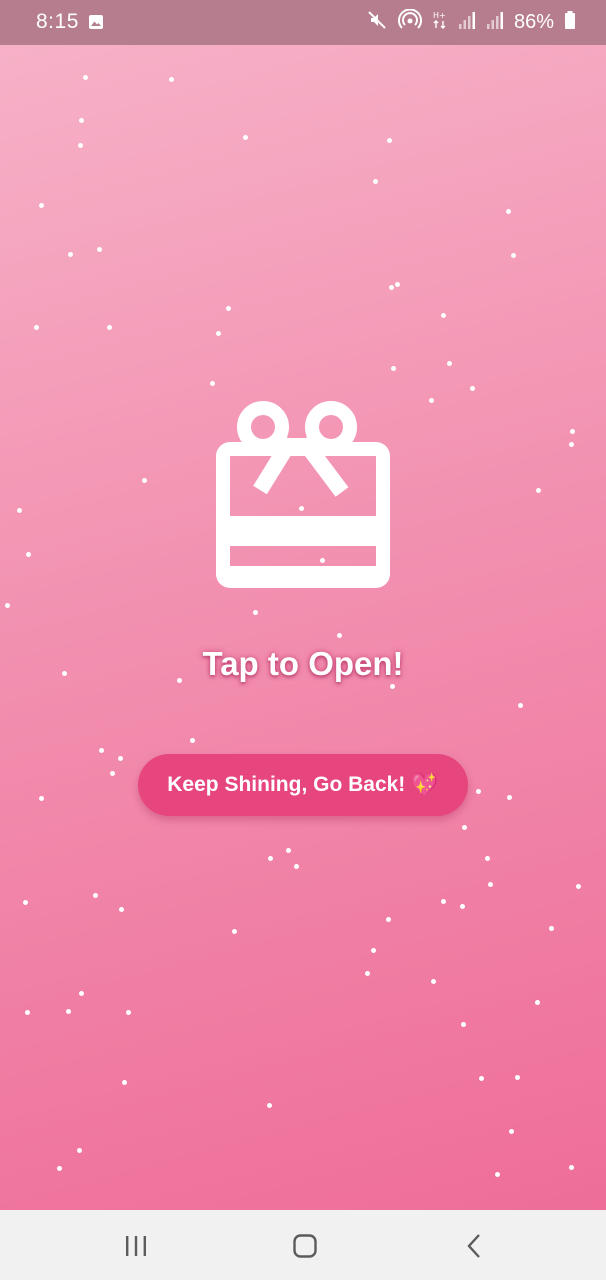  I want to click on status-time: 8:15, so click(57, 21).